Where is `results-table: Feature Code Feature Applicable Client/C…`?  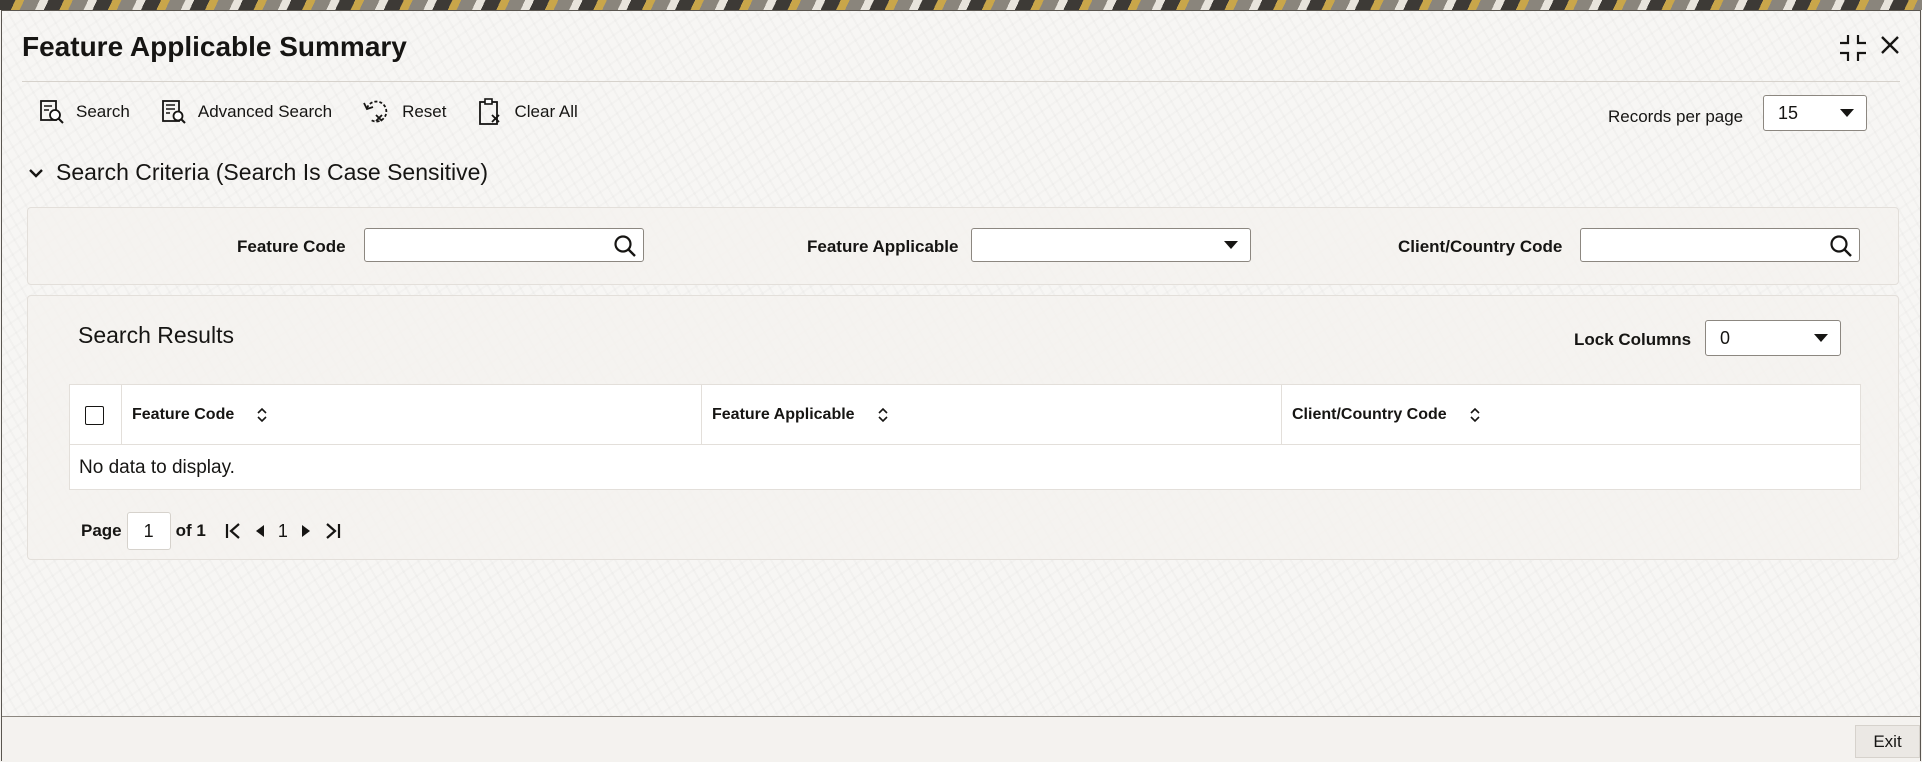 results-table: Feature Code Feature Applicable Client/C… is located at coordinates (965, 437).